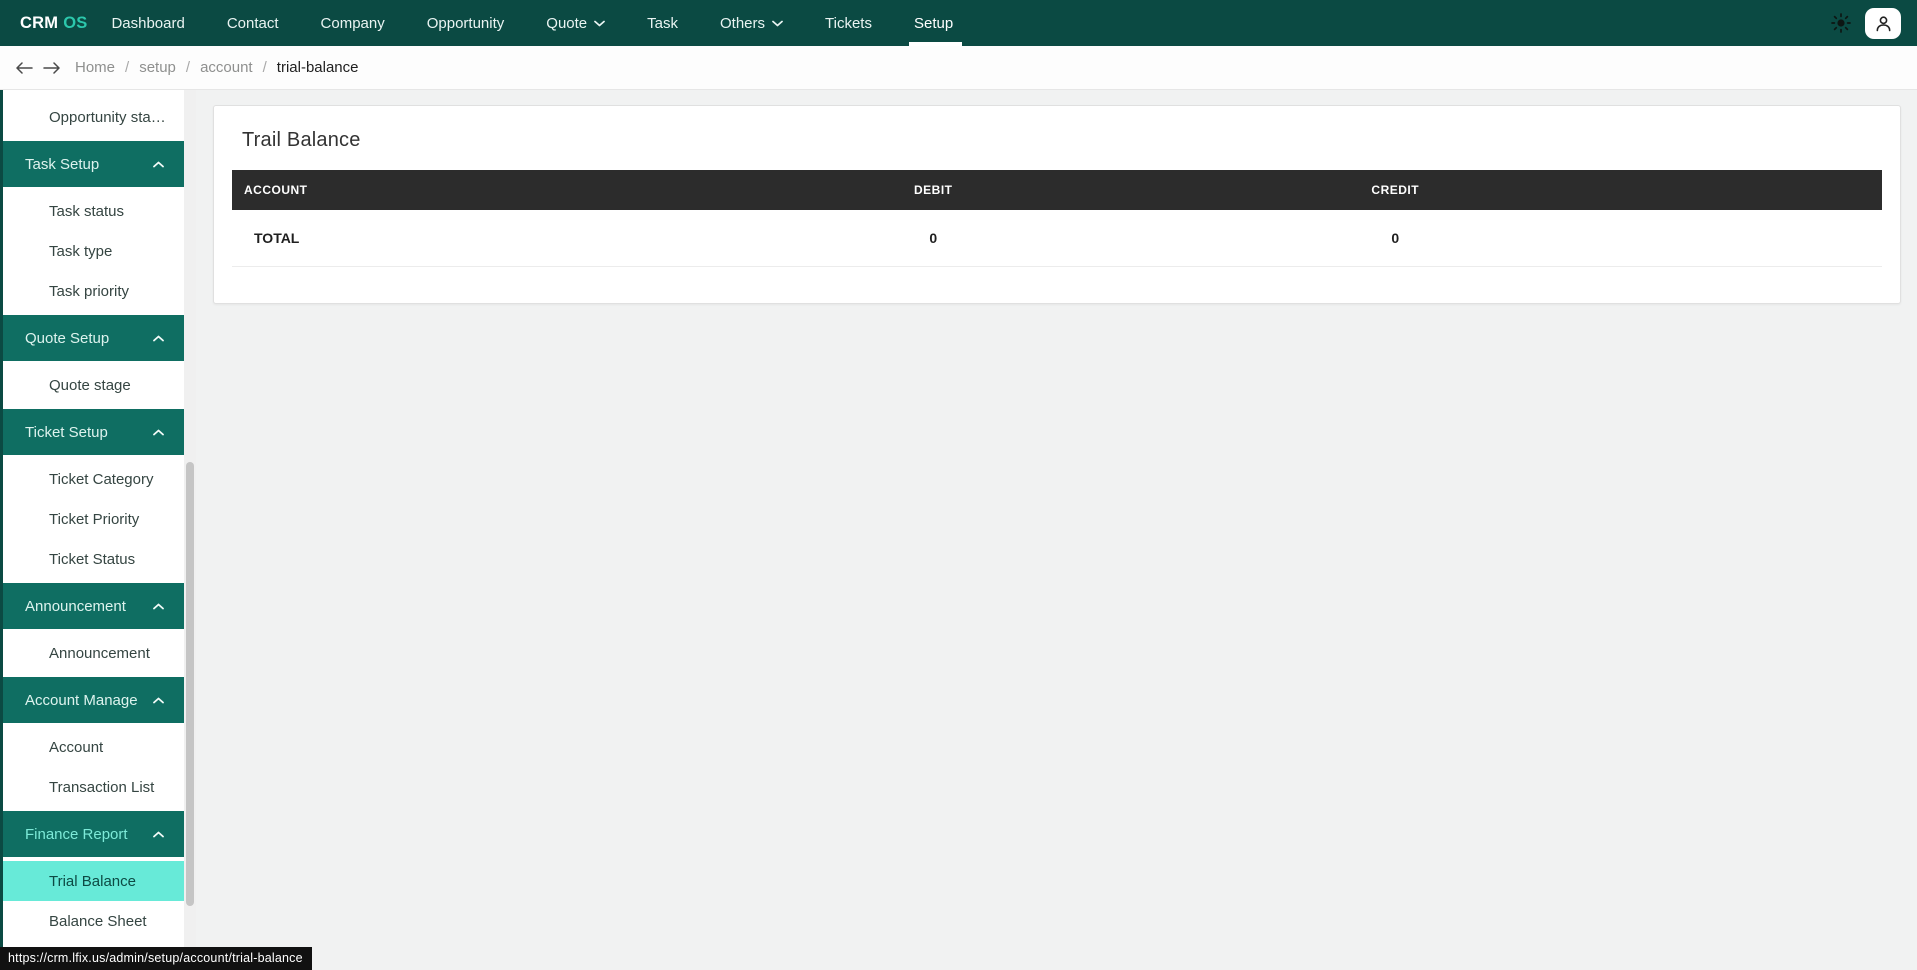  I want to click on total-credit-value: 0, so click(1395, 238).